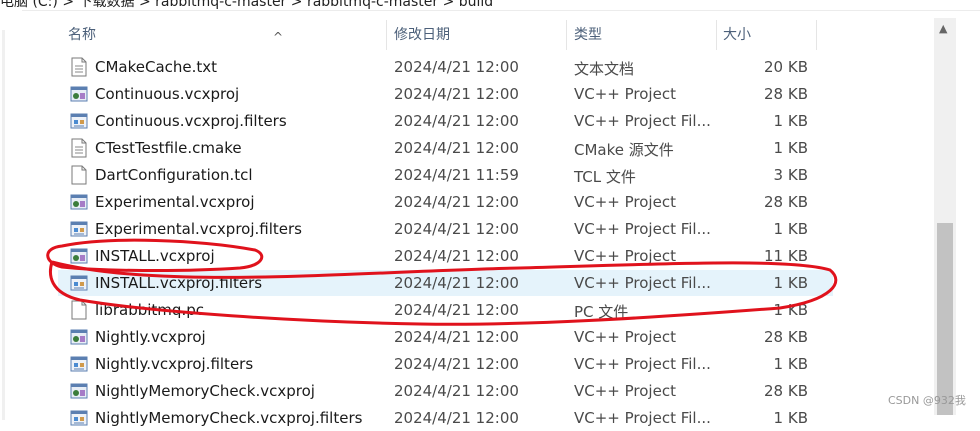  I want to click on column-header-name: 名称, so click(82, 37).